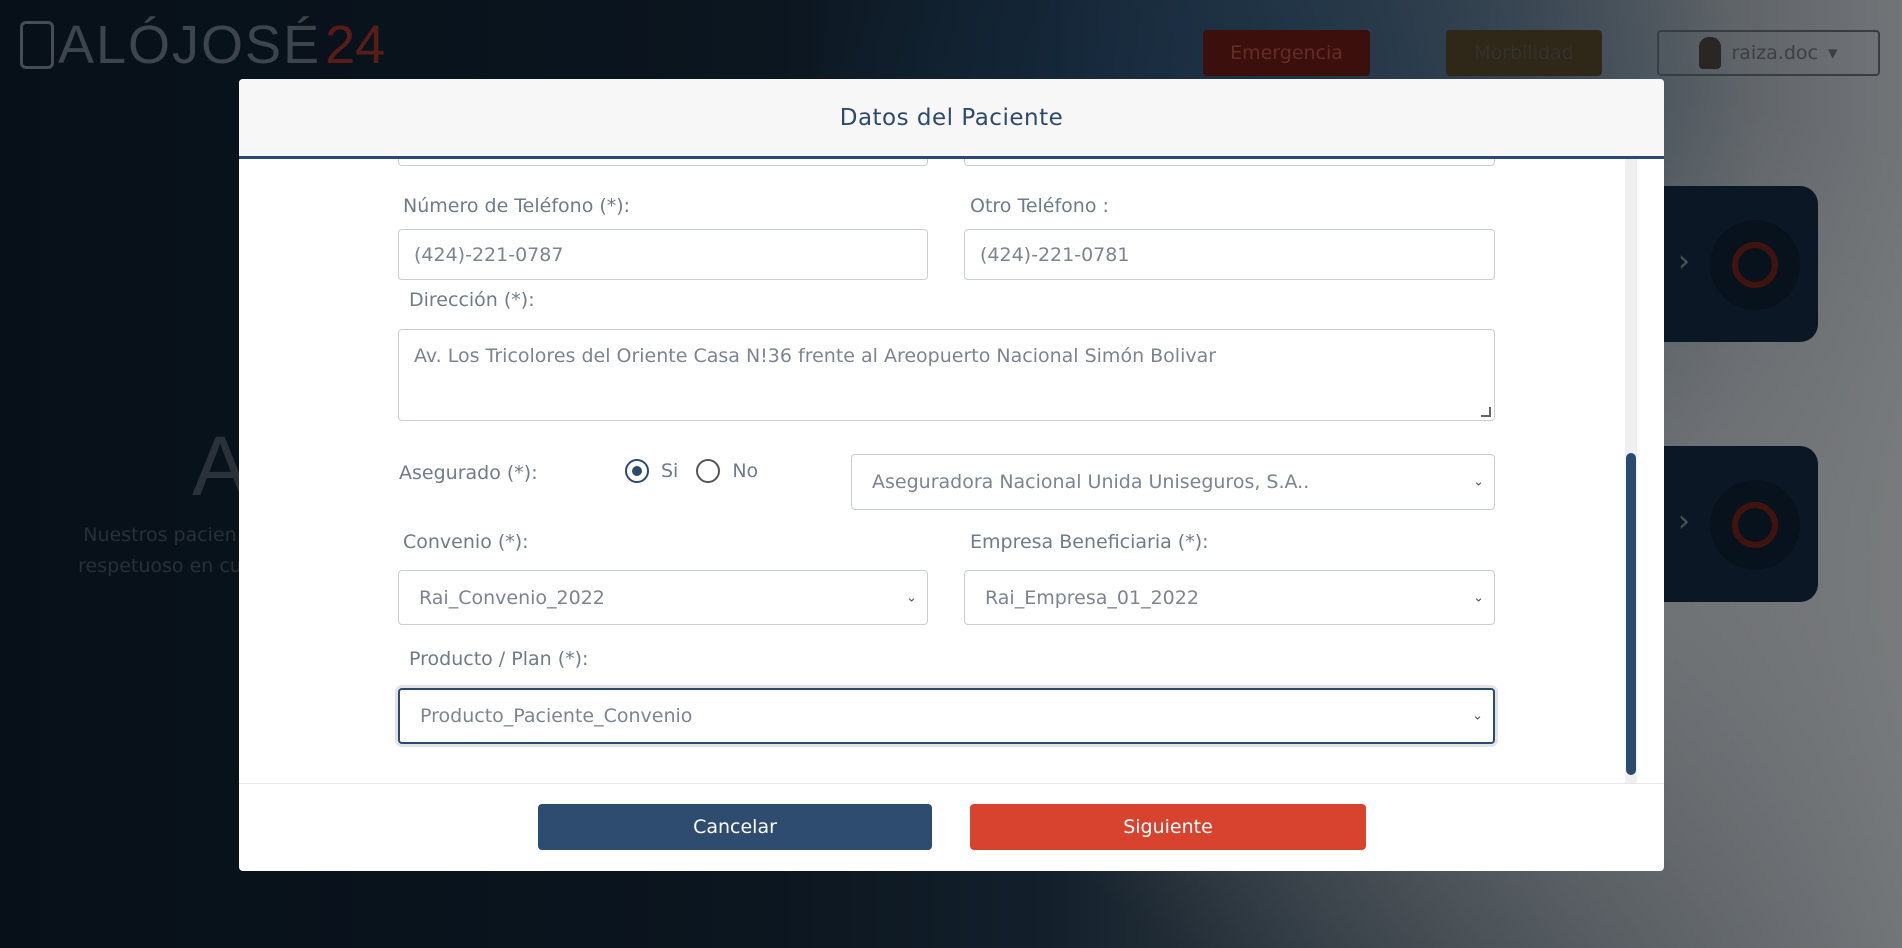 This screenshot has width=1902, height=948. Describe the element at coordinates (663, 162) in the screenshot. I see `clipped-input-left` at that location.